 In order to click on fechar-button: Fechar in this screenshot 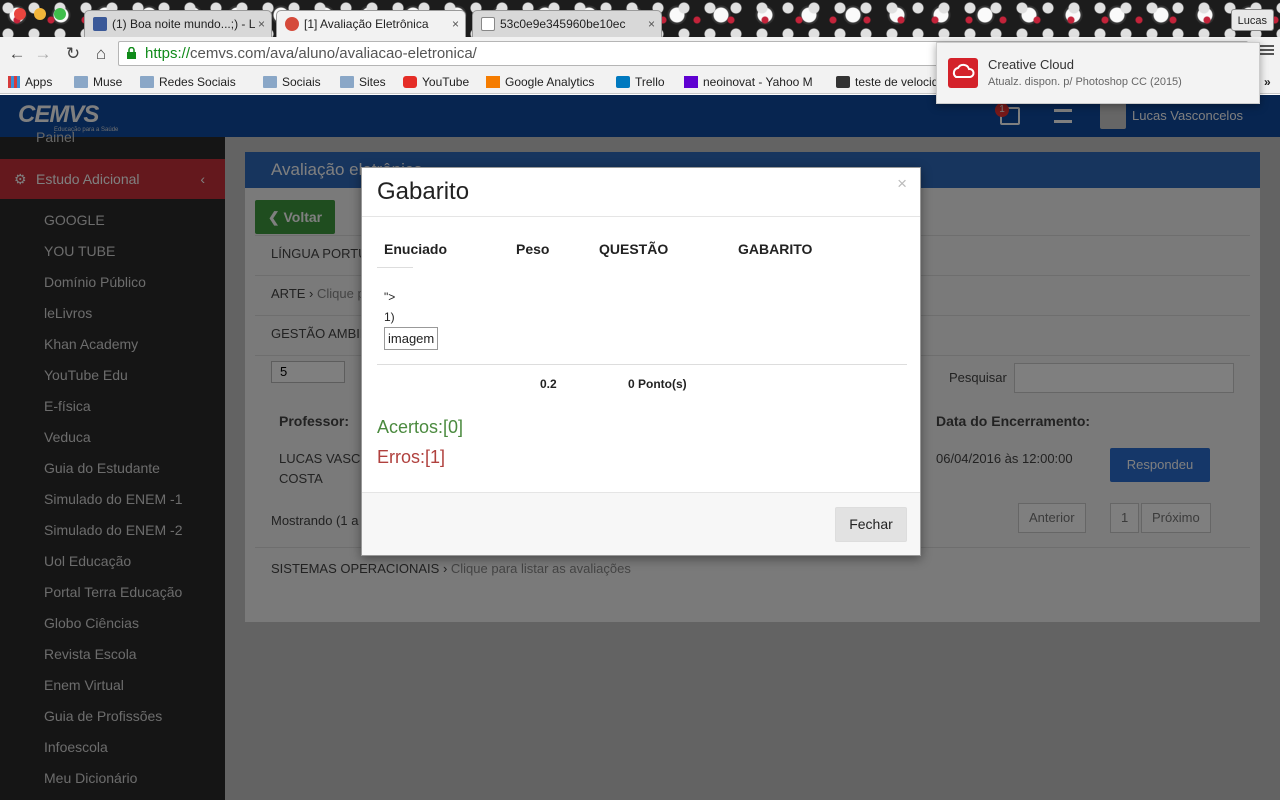, I will do `click(871, 524)`.